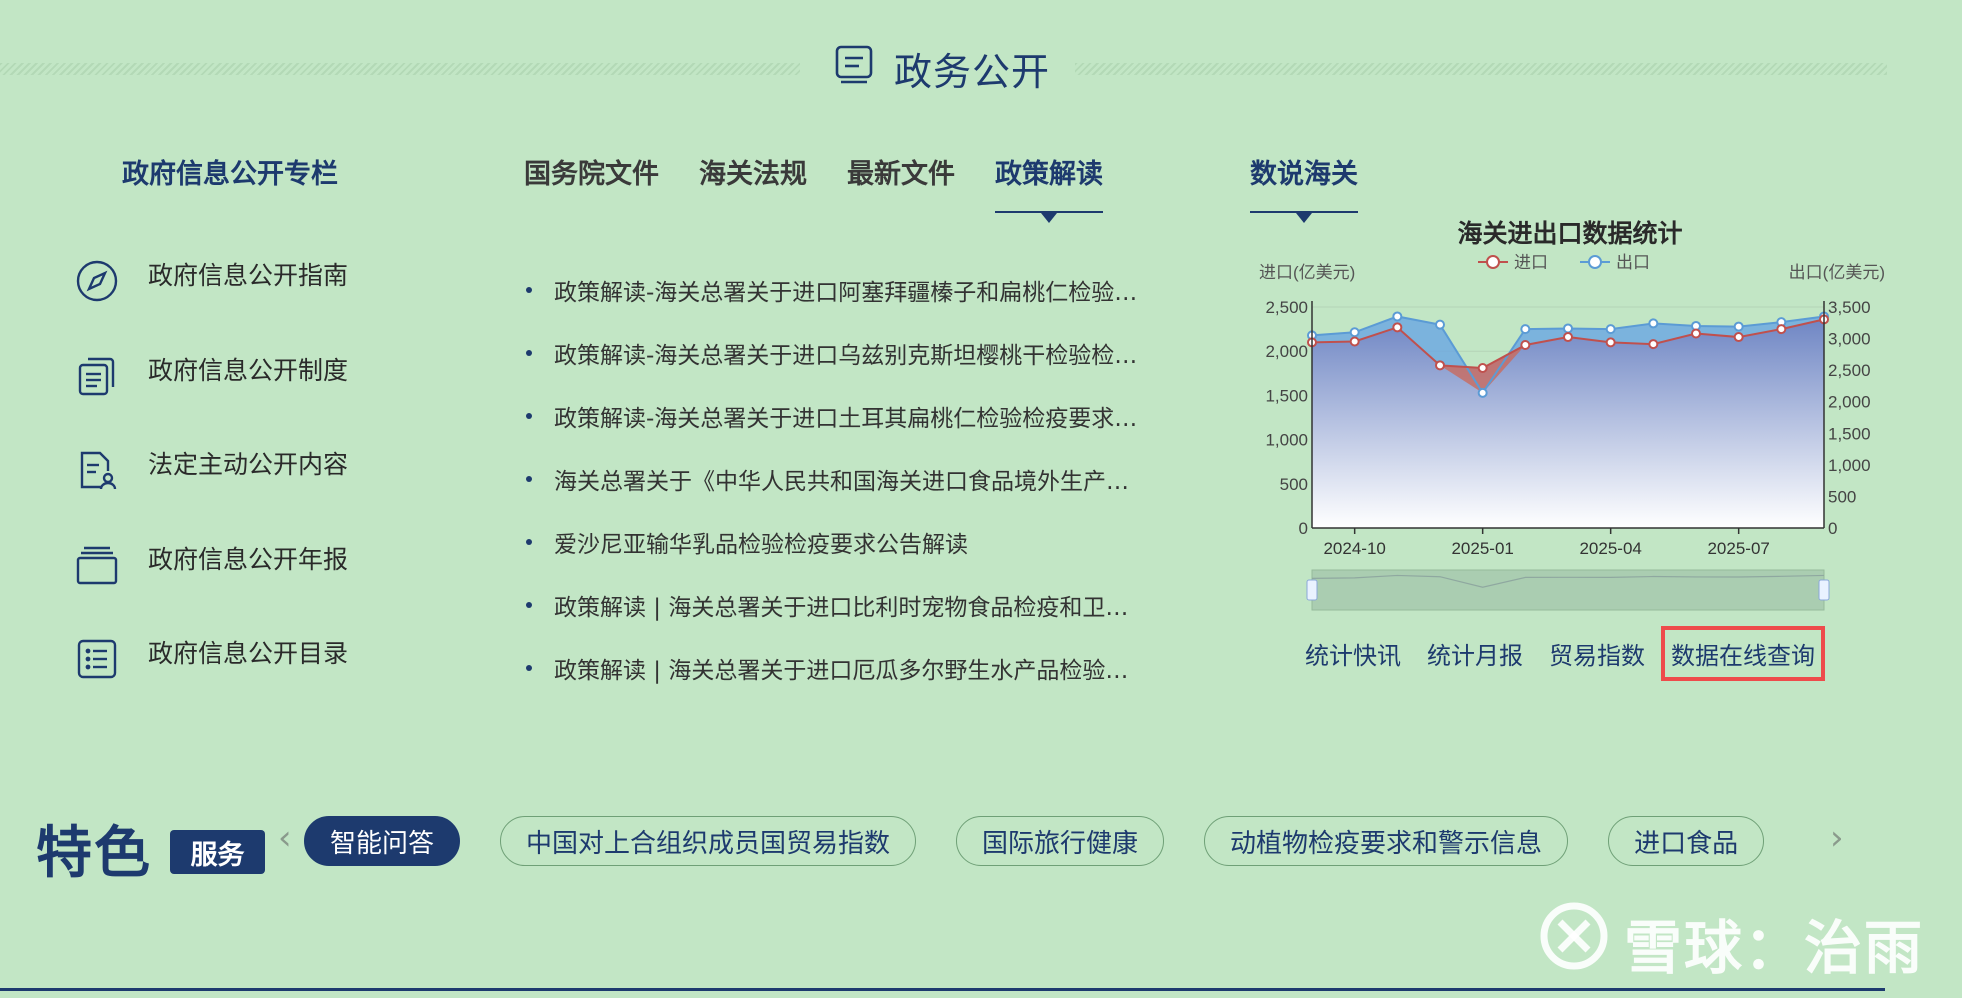 The height and width of the screenshot is (998, 1962). I want to click on chip-travel-health: 国际旅行健康, so click(1060, 841).